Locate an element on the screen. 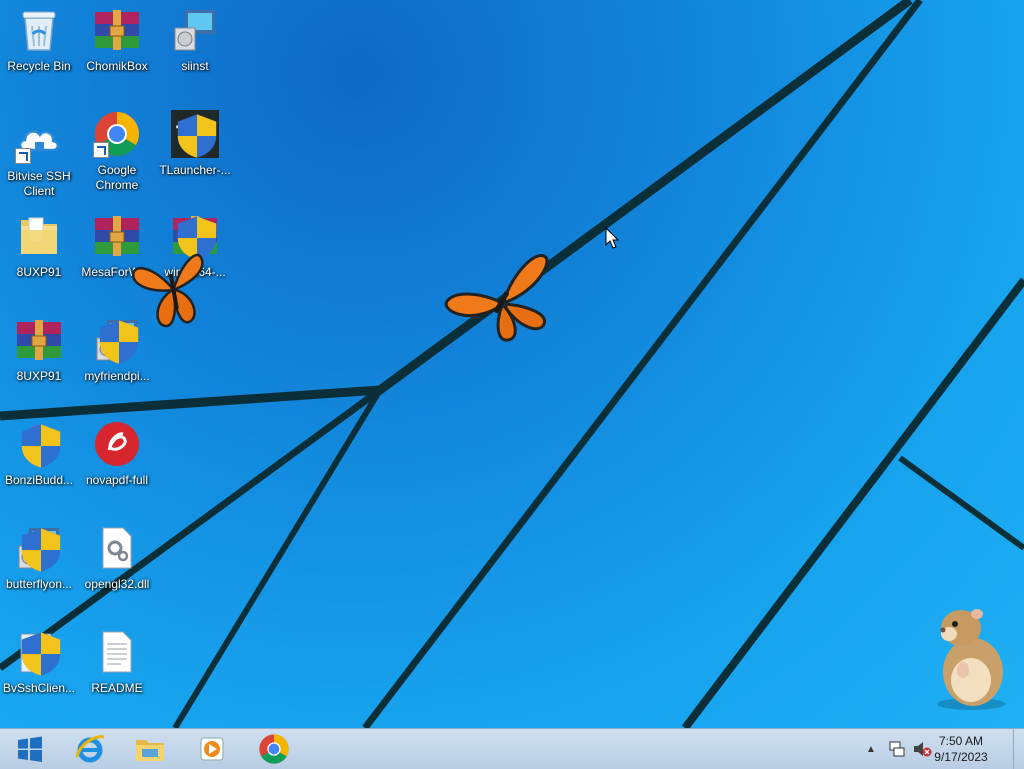 This screenshot has height=769, width=1024. clock: 7:50 AM 9/17/2023 is located at coordinates (961, 749).